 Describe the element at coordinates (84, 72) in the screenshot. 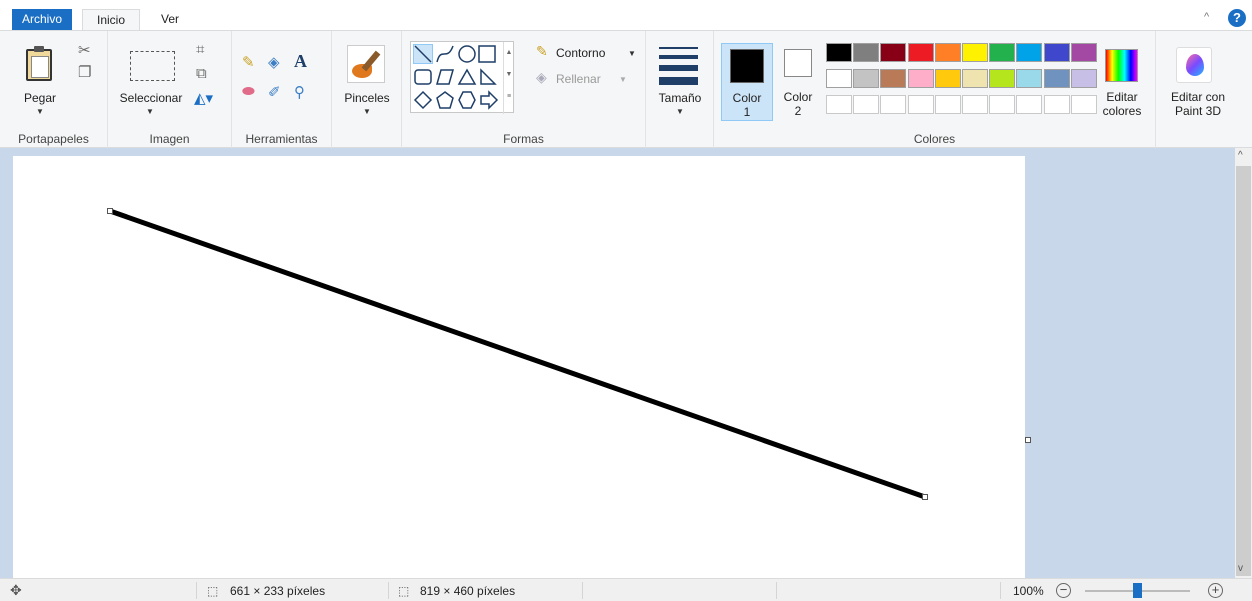

I see `copy-icon: ❐` at that location.